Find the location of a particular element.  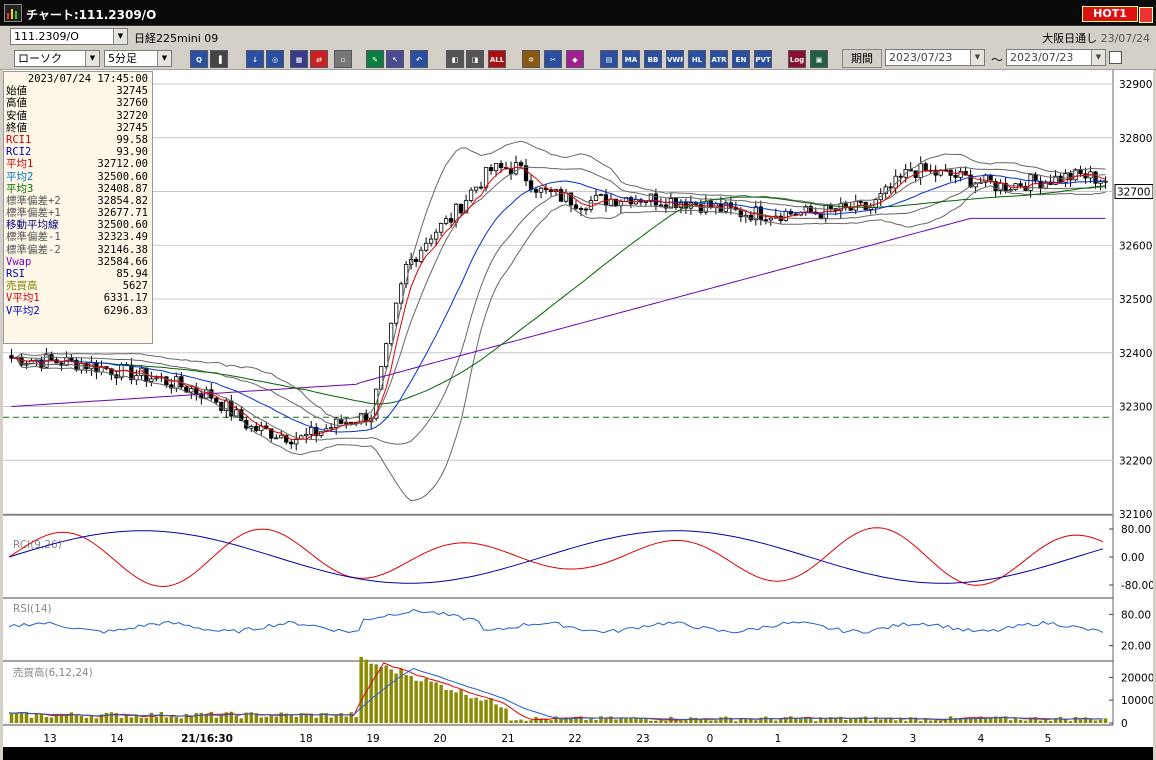

hot1-label: HOT1 is located at coordinates (1110, 13).